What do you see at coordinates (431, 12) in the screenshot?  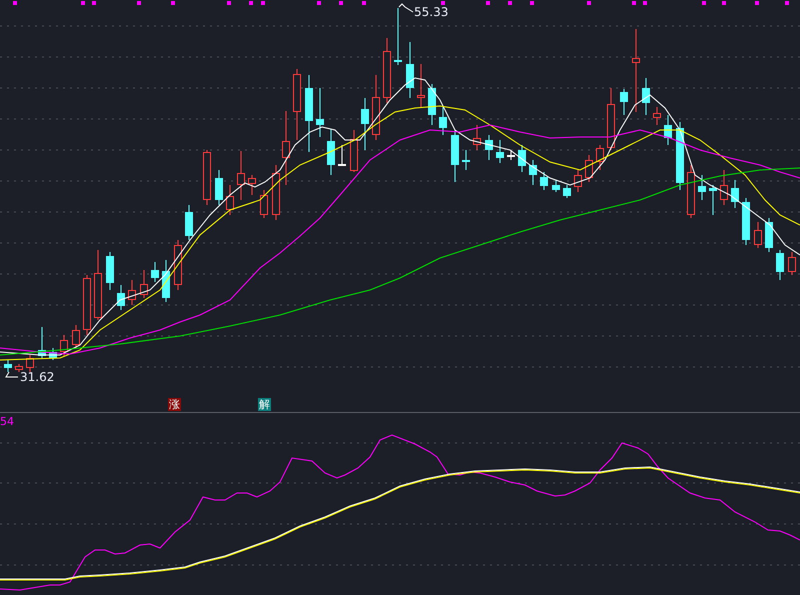 I see `high-price-label: 55.33` at bounding box center [431, 12].